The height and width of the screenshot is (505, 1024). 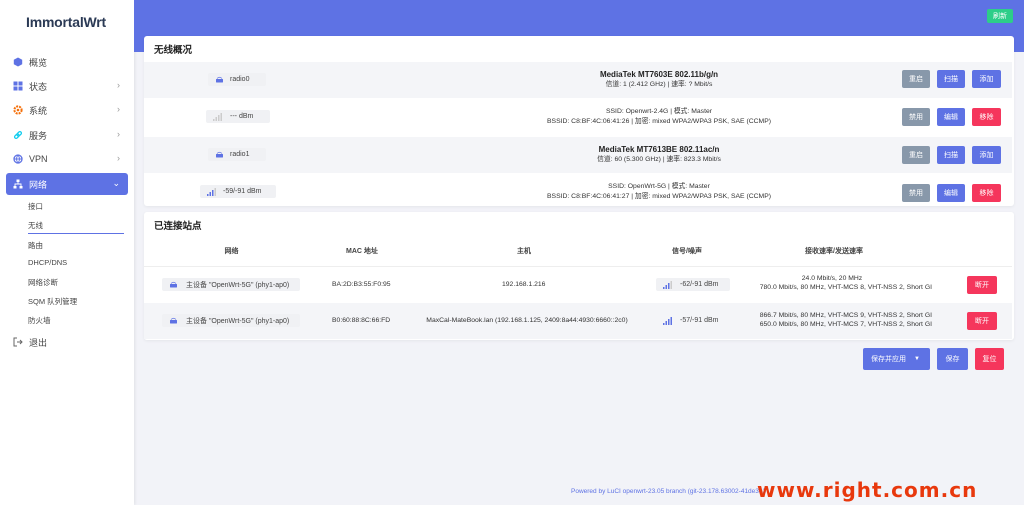 I want to click on column-header-rate: 接收速率/发送速率, so click(x=834, y=251).